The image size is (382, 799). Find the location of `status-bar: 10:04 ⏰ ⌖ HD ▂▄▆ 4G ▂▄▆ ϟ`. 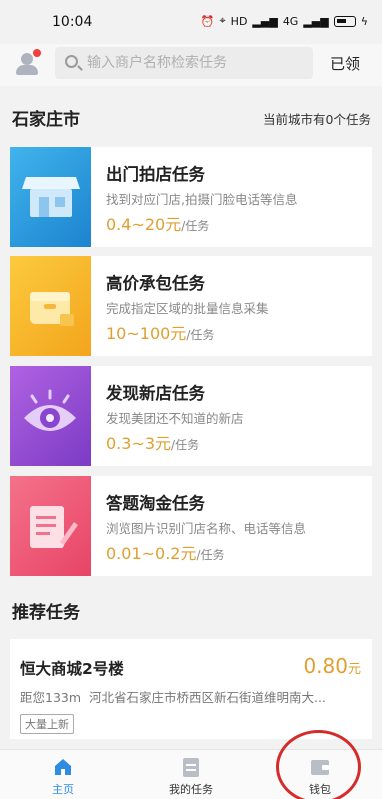

status-bar: 10:04 ⏰ ⌖ HD ▂▄▆ 4G ▂▄▆ ϟ is located at coordinates (191, 22).